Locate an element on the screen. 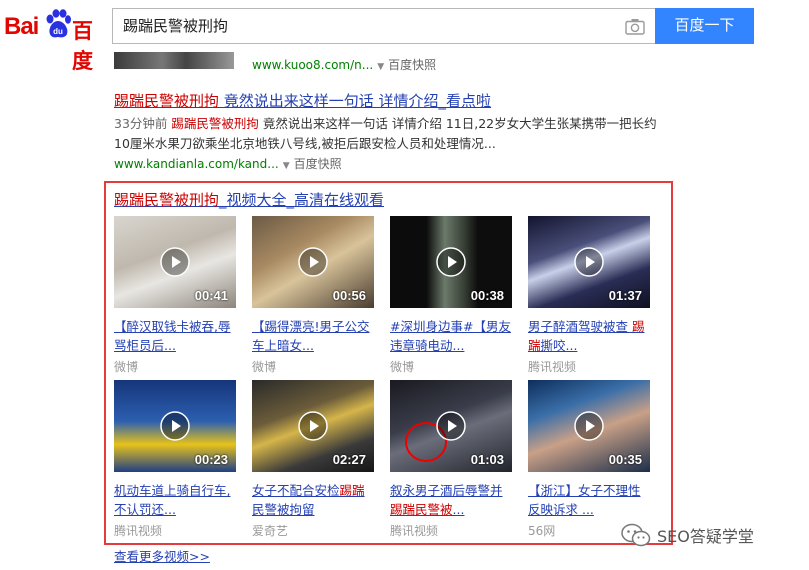 The width and height of the screenshot is (809, 570). video-duration: 00:41 is located at coordinates (211, 295).